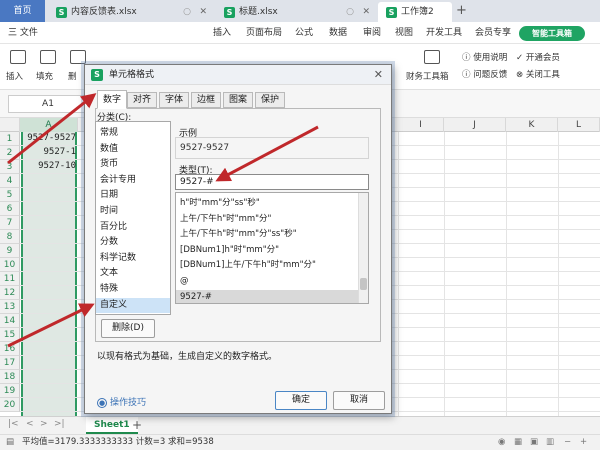 The width and height of the screenshot is (600, 450). I want to click on zoom-out-icon: −, so click(567, 442).